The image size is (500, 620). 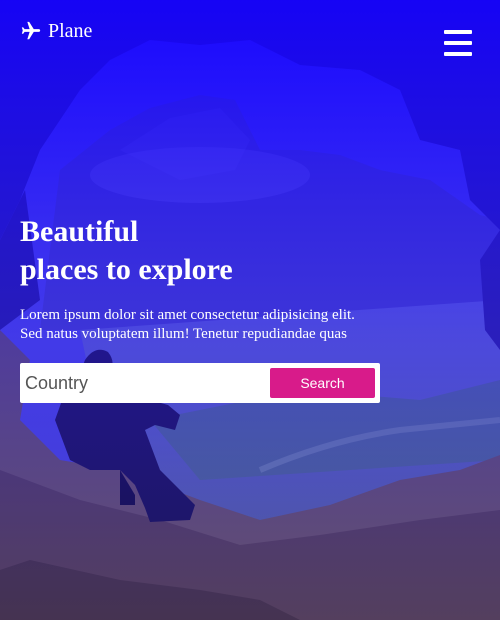 I want to click on brand-logo-link: Plane, so click(x=56, y=31).